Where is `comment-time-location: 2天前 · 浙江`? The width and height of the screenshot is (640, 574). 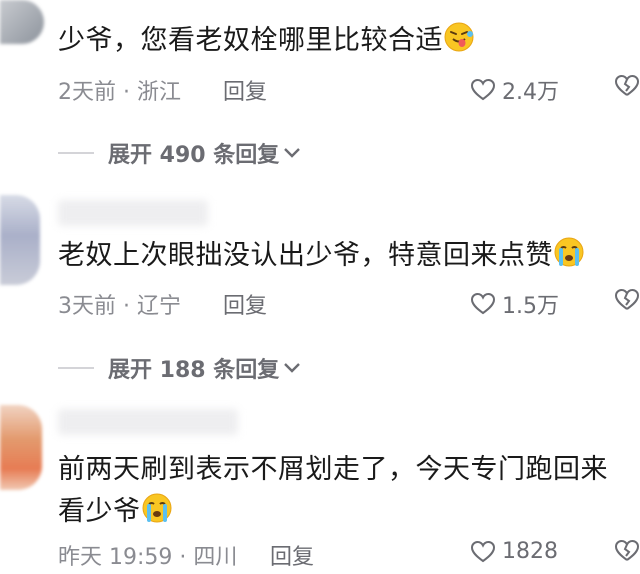
comment-time-location: 2天前 · 浙江 is located at coordinates (119, 92).